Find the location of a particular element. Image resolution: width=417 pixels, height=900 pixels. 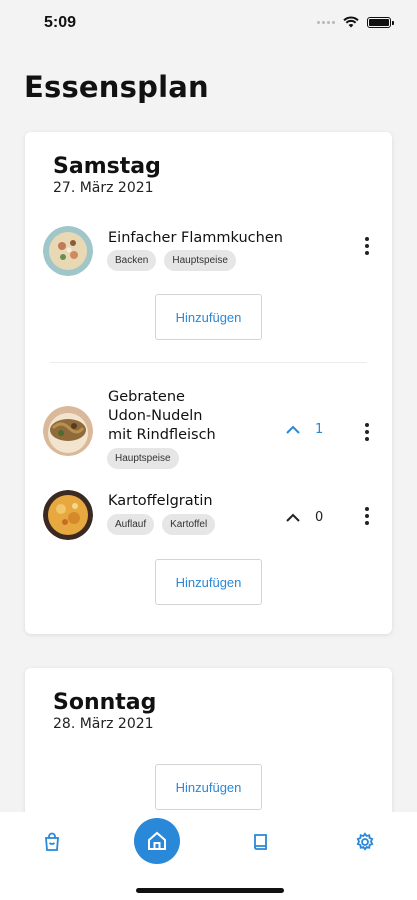

shopping-bag-icon is located at coordinates (52, 842).